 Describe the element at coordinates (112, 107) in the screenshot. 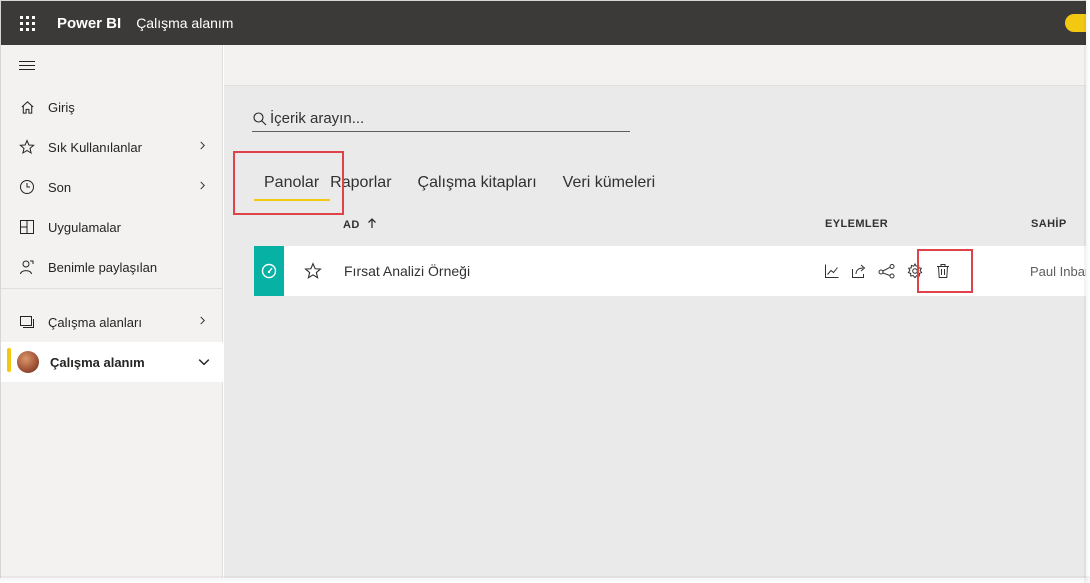

I see `nav-item-home: Giriş` at that location.